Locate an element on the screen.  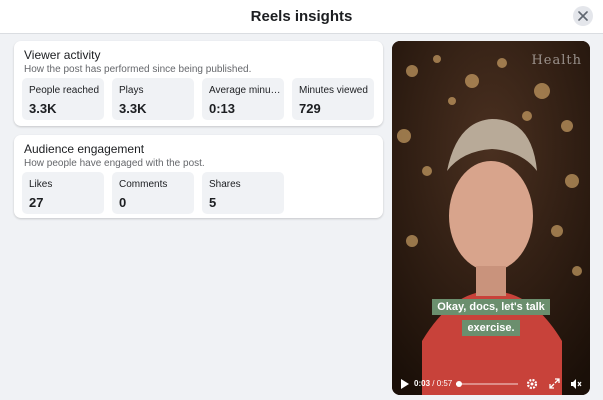
time-display: 0:03 / 0:57 is located at coordinates (433, 383).